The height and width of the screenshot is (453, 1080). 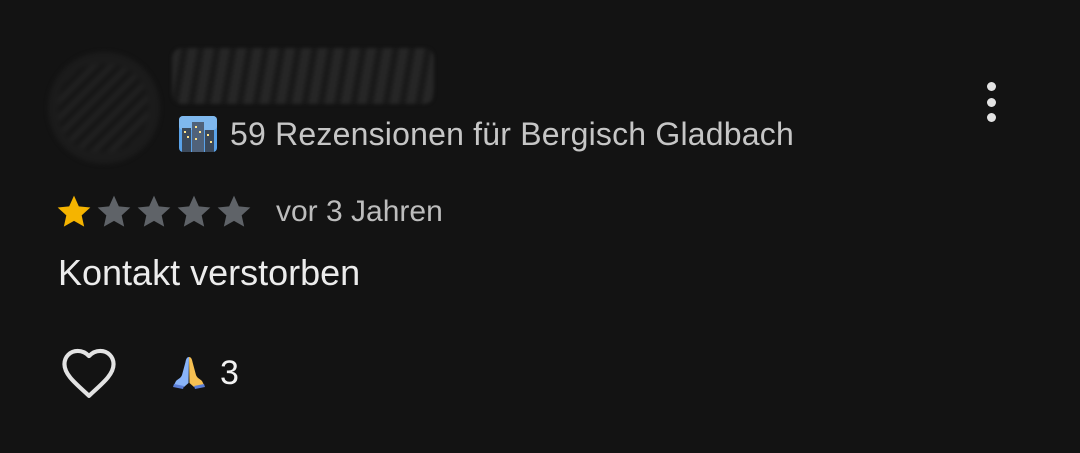 I want to click on rating-row: vor 3 Jahren, so click(x=248, y=212).